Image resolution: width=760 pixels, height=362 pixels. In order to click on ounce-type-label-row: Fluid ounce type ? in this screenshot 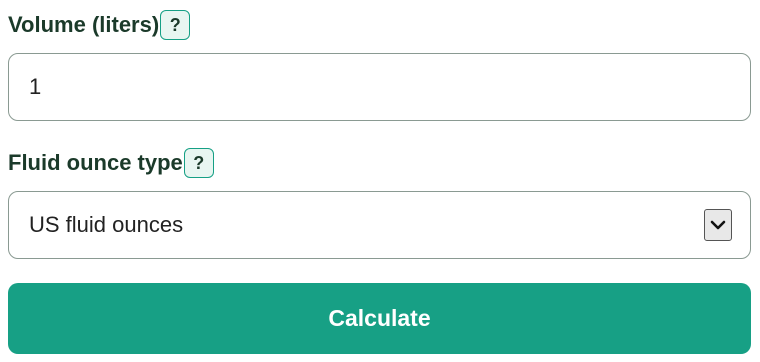, I will do `click(111, 163)`.